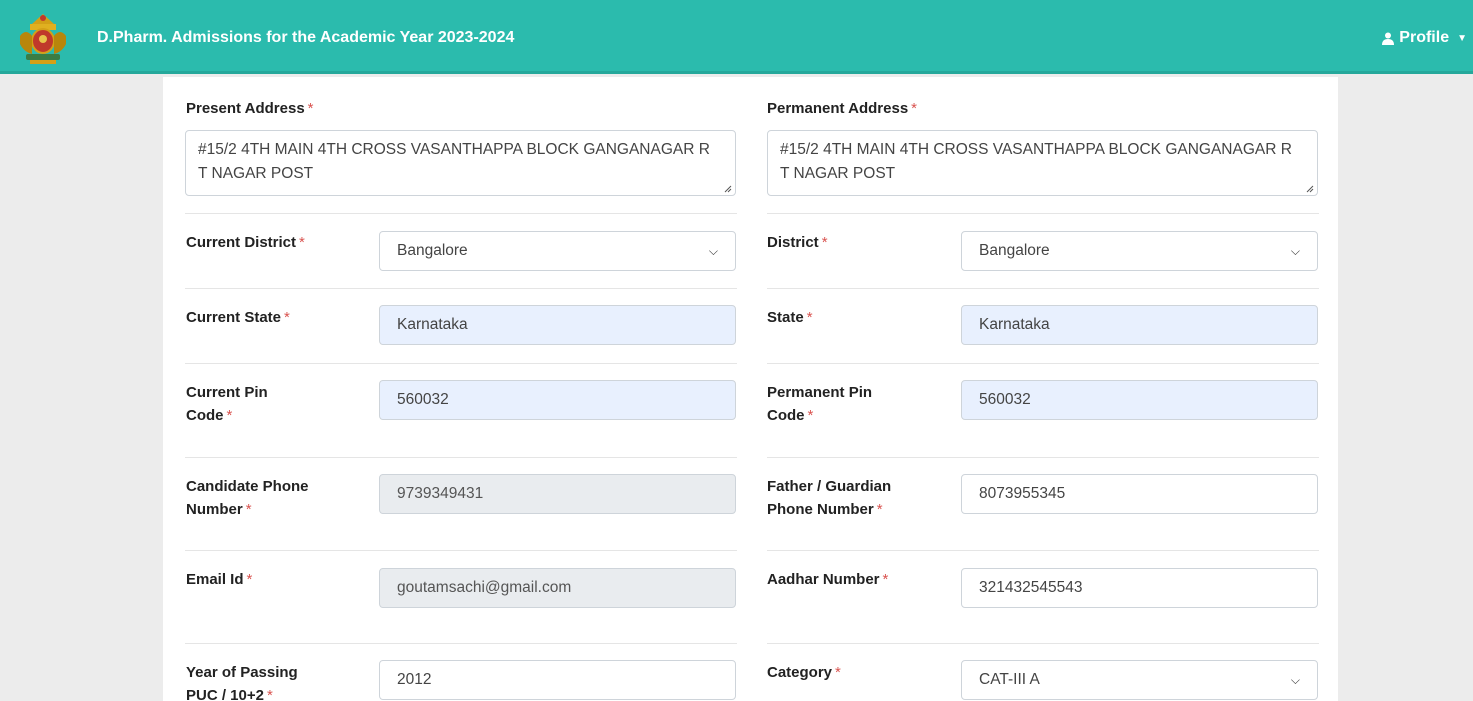 The image size is (1473, 701). What do you see at coordinates (557, 680) in the screenshot?
I see `puc-year-input: 2012` at bounding box center [557, 680].